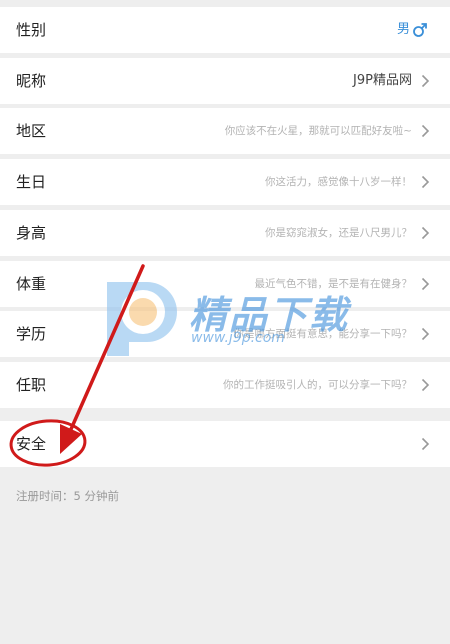 This screenshot has width=450, height=644. What do you see at coordinates (225, 334) in the screenshot?
I see `row-education: 学历 你是哪方面挺有意思，能分享一下吗？` at bounding box center [225, 334].